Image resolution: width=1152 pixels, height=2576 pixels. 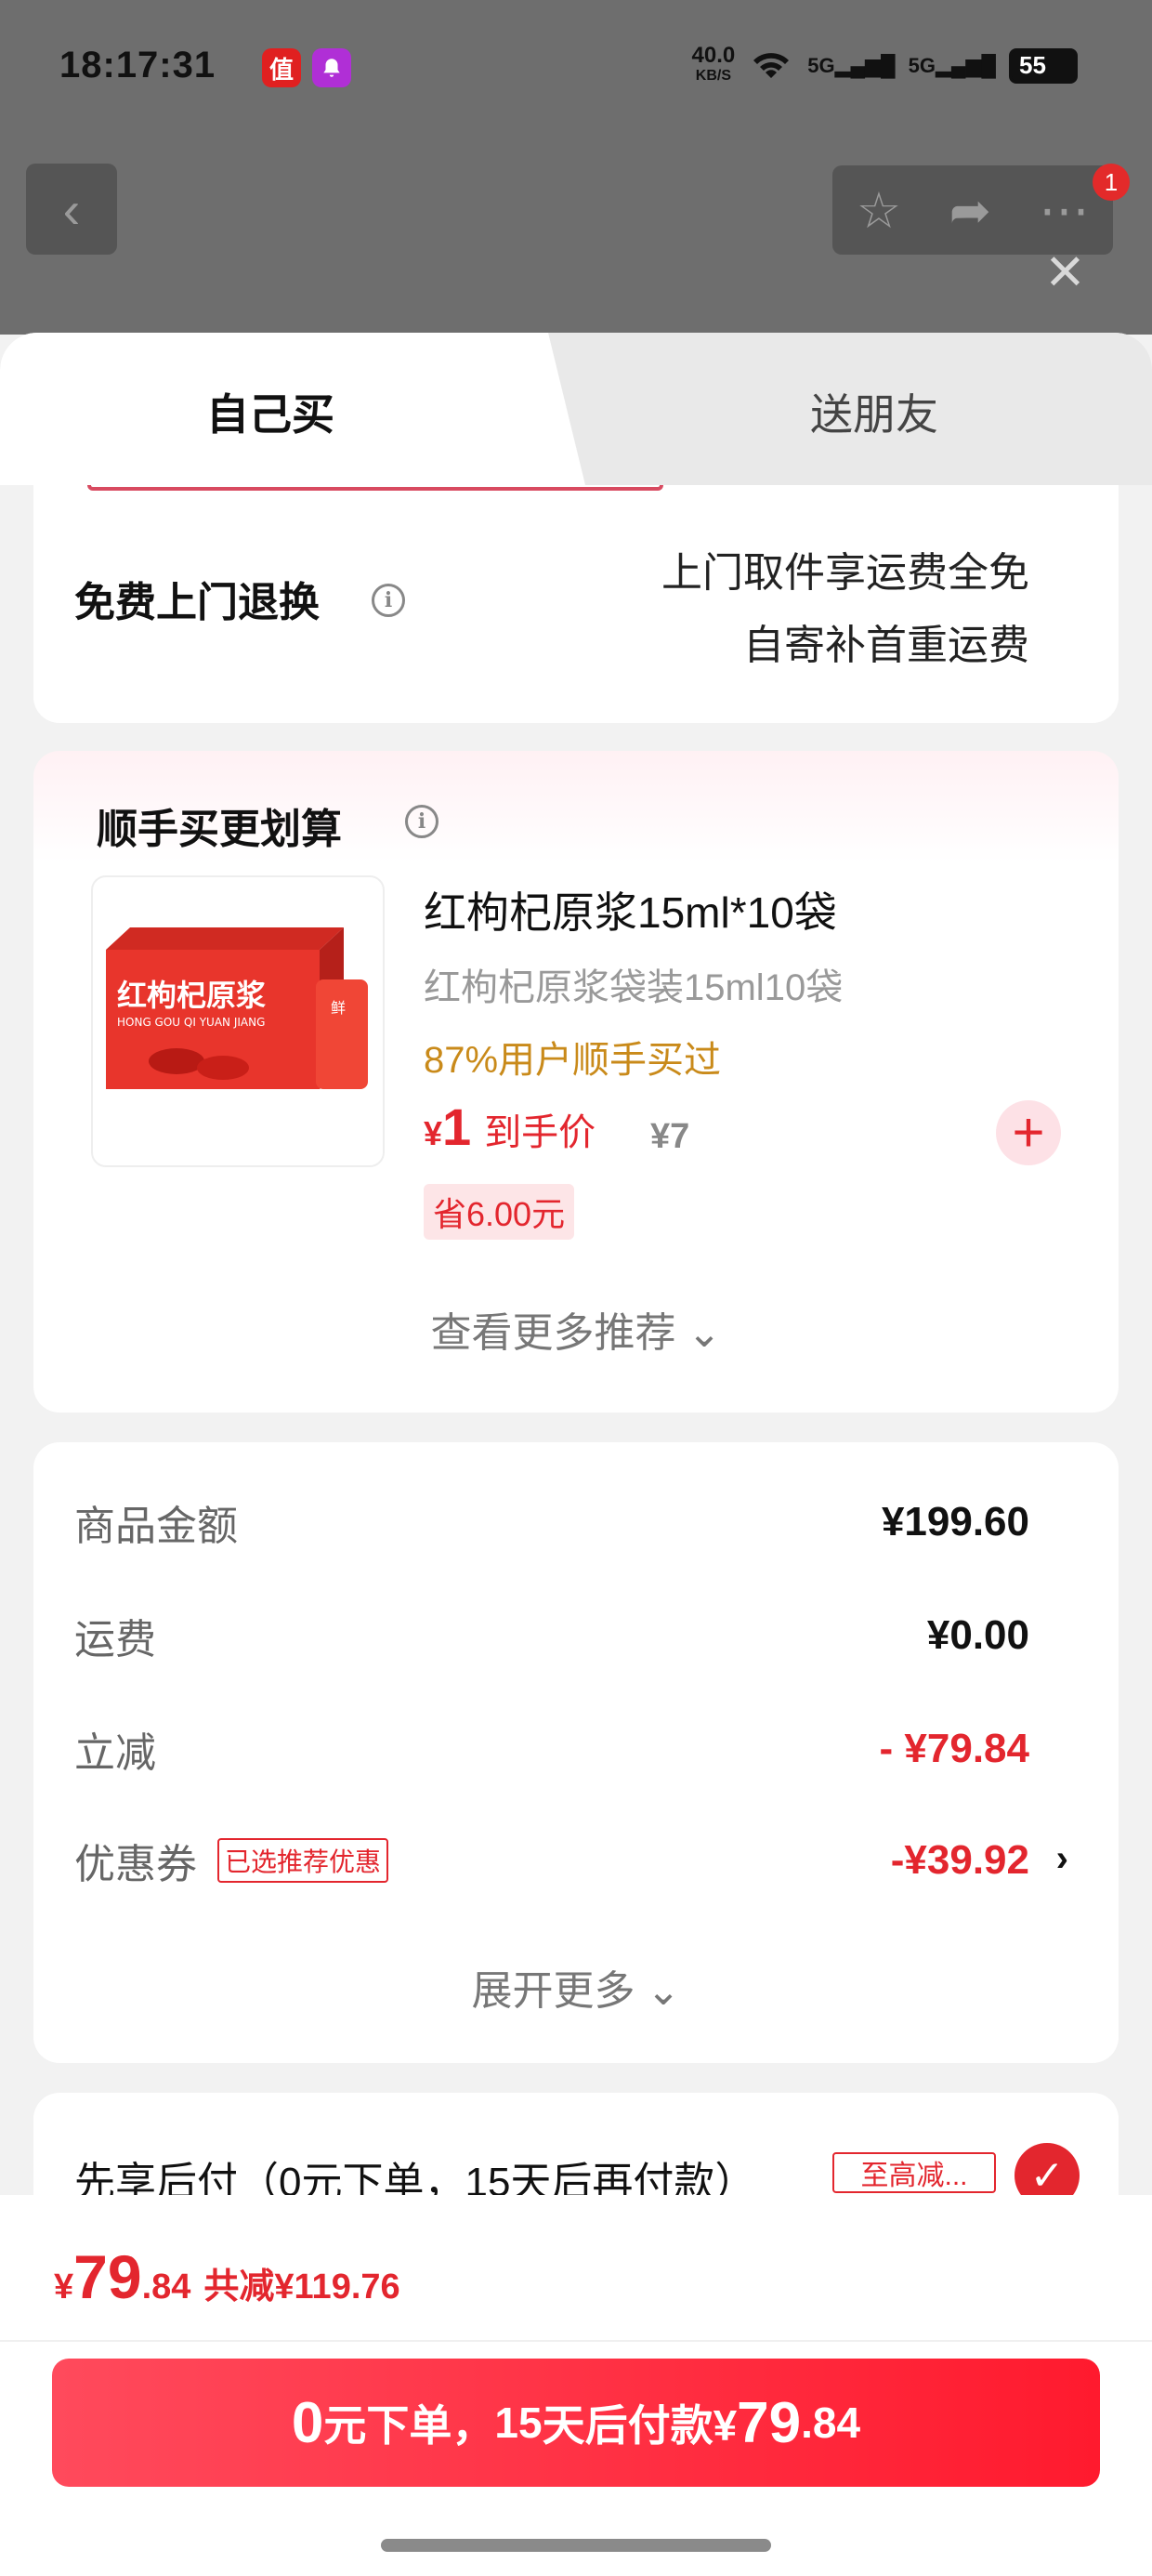 What do you see at coordinates (576, 1987) in the screenshot?
I see `expand-more-link: 展开更多 ⌄` at bounding box center [576, 1987].